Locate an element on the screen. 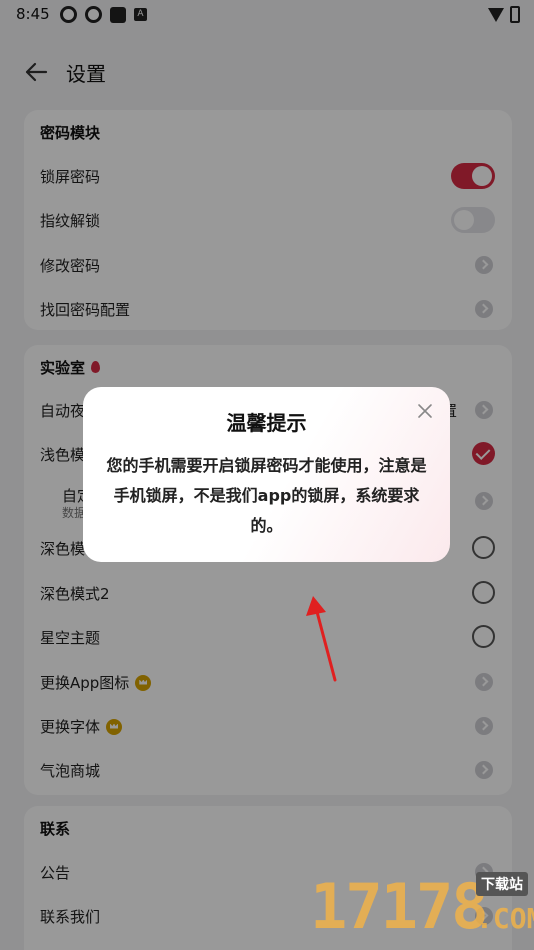  annotation-arrow-icon is located at coordinates (321, 639).